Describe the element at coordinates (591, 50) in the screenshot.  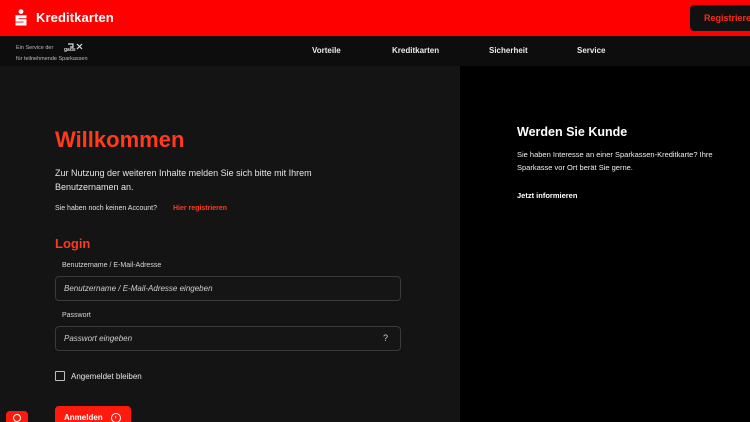
I see `nav-item-service: Service` at that location.